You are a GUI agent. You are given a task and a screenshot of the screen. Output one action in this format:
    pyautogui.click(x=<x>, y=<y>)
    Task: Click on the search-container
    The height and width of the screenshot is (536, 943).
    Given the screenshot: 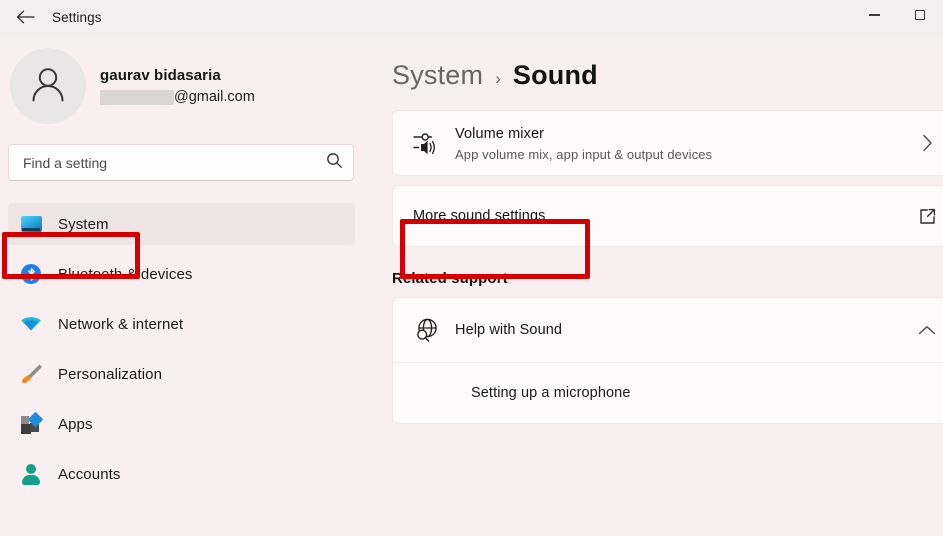 What is the action you would take?
    pyautogui.click(x=189, y=162)
    